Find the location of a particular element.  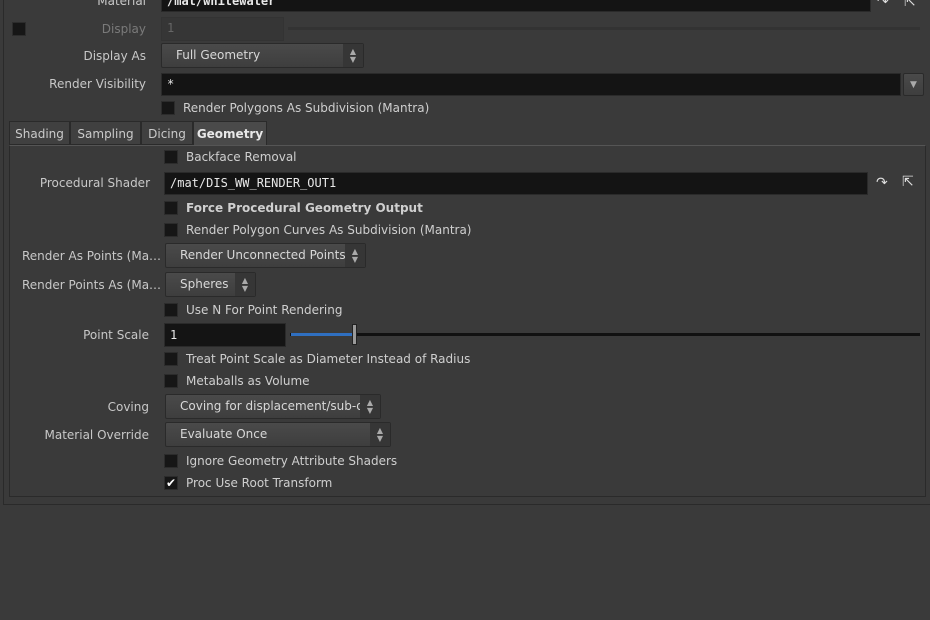

proc-root-label: Proc Use Root Transform is located at coordinates (259, 483).